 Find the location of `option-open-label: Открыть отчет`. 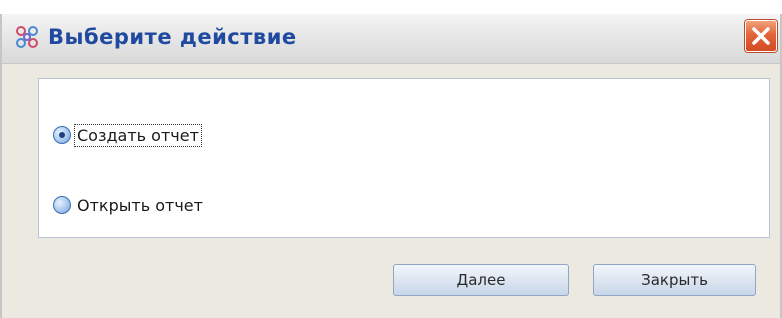

option-open-label: Открыть отчет is located at coordinates (140, 205).